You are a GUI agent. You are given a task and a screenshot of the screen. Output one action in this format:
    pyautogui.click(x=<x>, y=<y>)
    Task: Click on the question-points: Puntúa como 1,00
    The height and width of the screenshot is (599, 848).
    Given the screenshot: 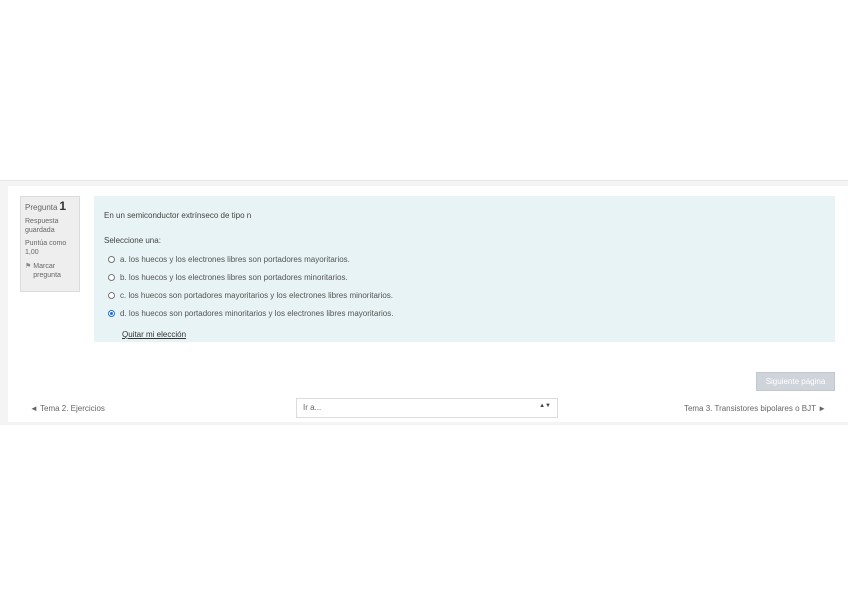 What is the action you would take?
    pyautogui.click(x=46, y=248)
    